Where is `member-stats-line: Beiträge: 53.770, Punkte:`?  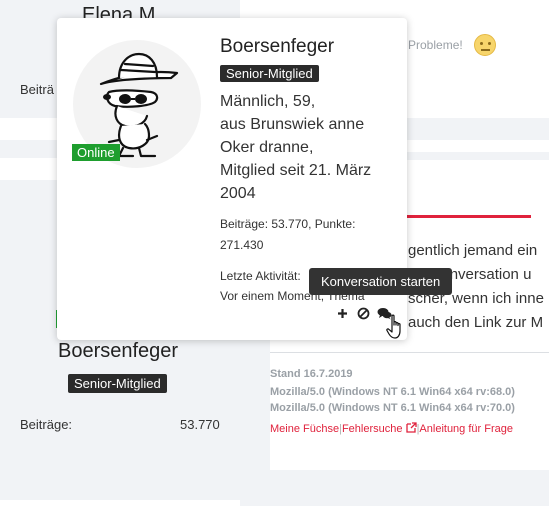
member-stats-line: Beiträge: 53.770, Punkte: is located at coordinates (288, 224).